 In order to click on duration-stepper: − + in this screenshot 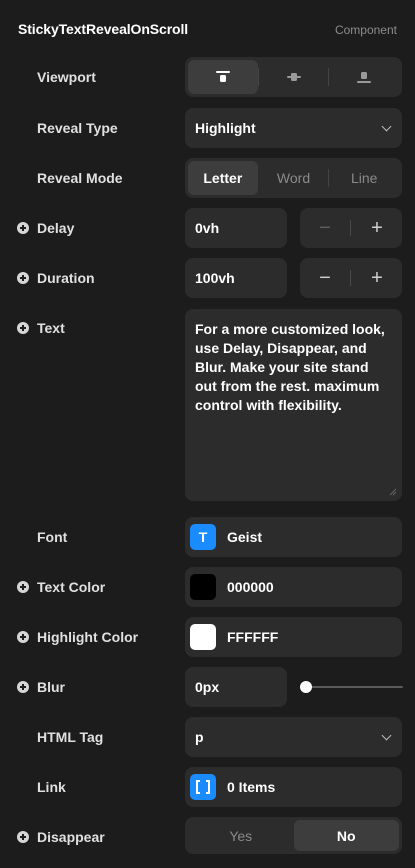, I will do `click(351, 278)`.